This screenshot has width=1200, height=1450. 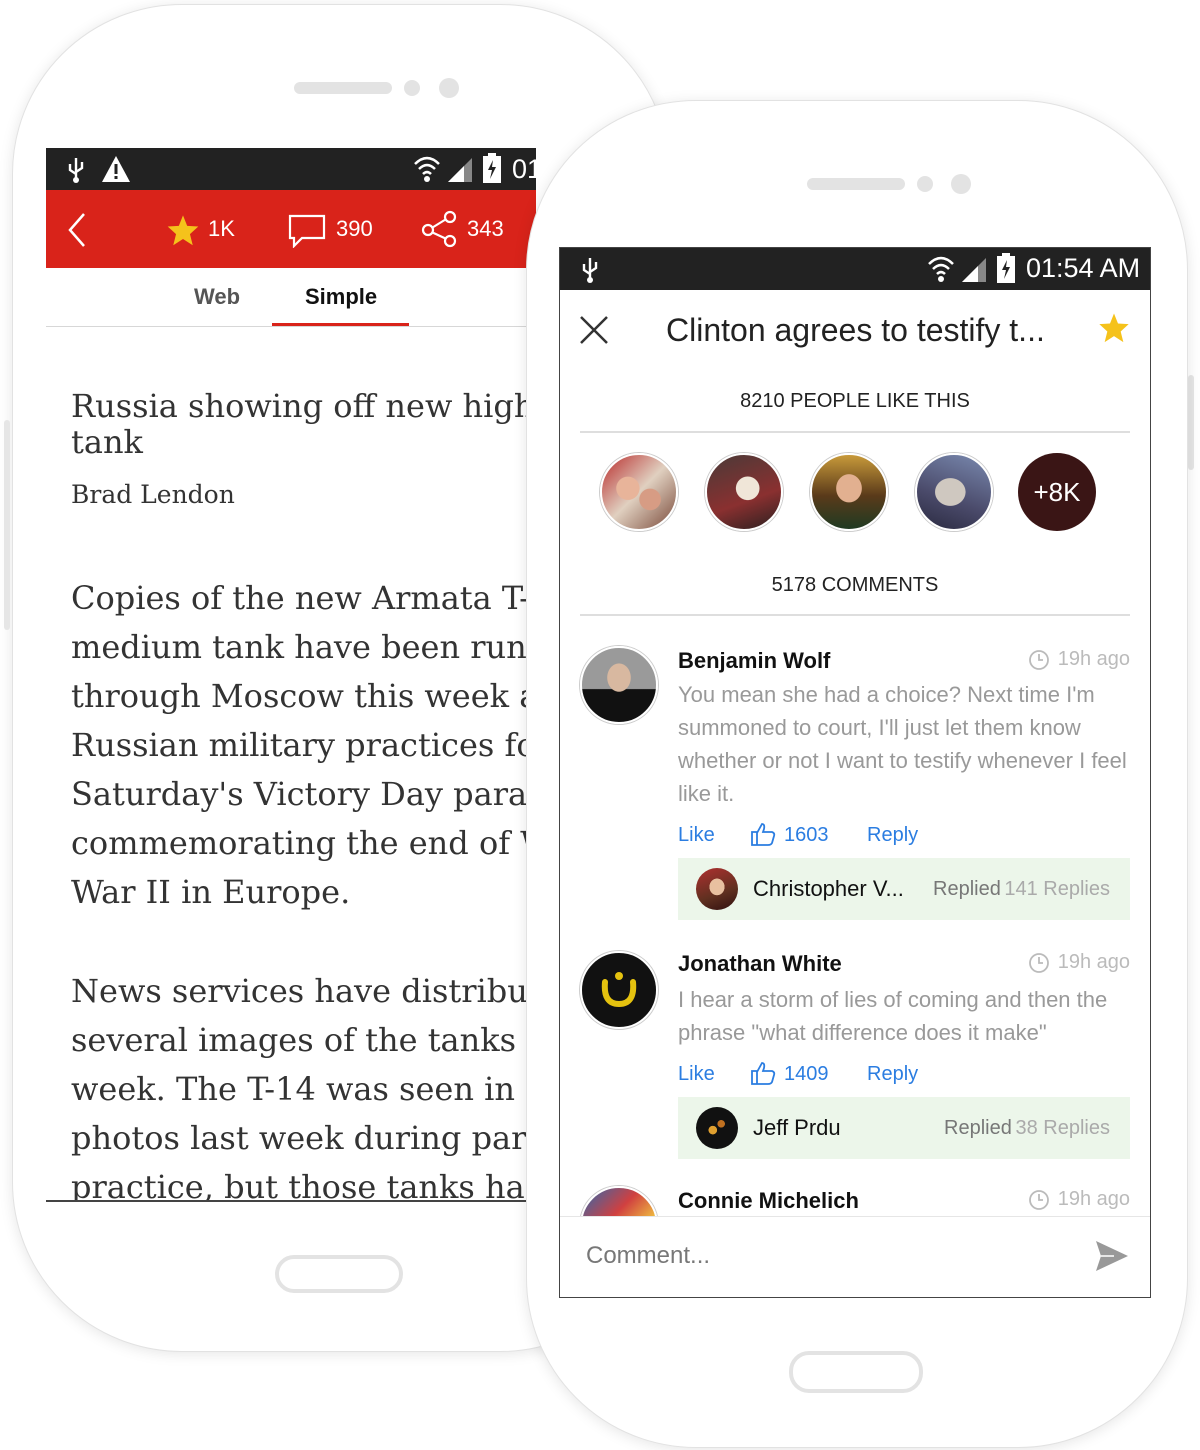 I want to click on more-likers-badge: +8K, so click(x=1057, y=492).